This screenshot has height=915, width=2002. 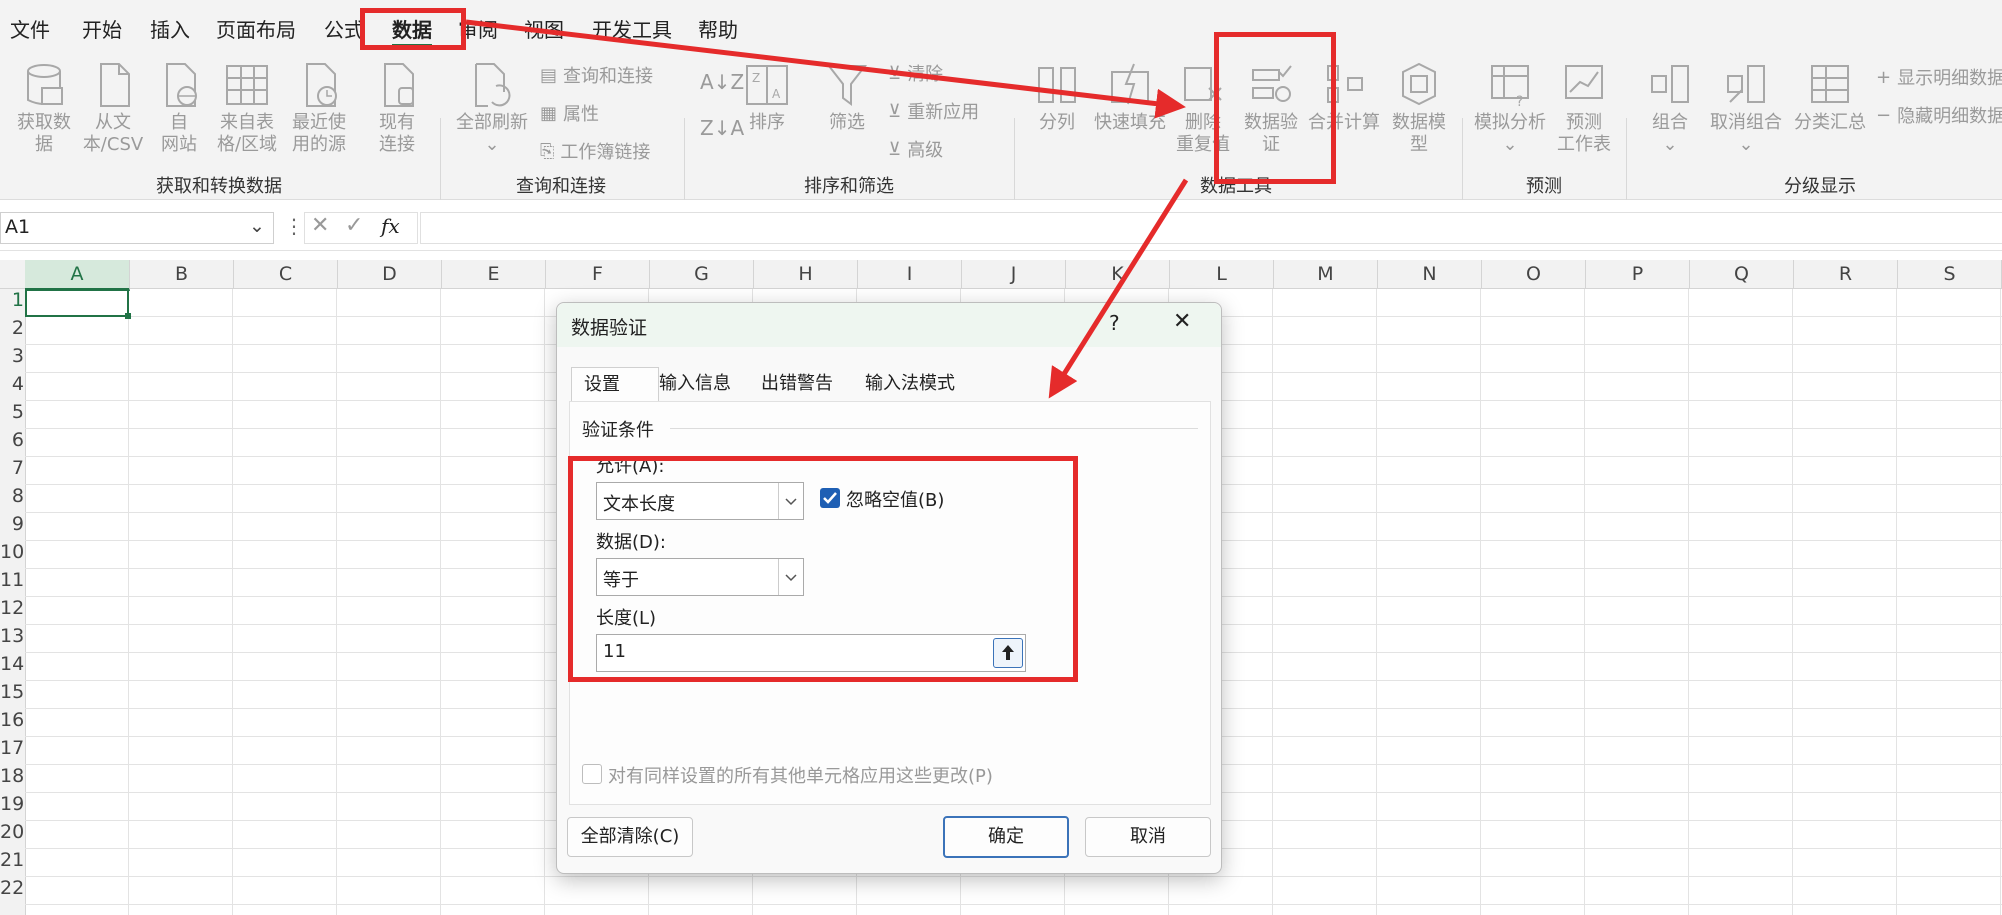 I want to click on arrow-to-validation-button, so click(x=825, y=69).